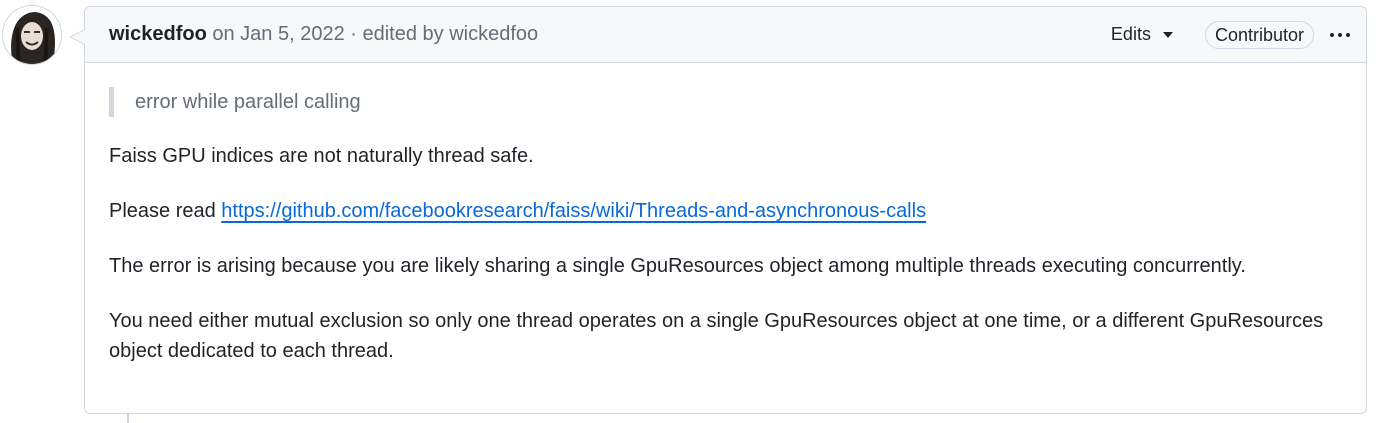  What do you see at coordinates (493, 34) in the screenshot?
I see `editor-link: wickedfoo` at bounding box center [493, 34].